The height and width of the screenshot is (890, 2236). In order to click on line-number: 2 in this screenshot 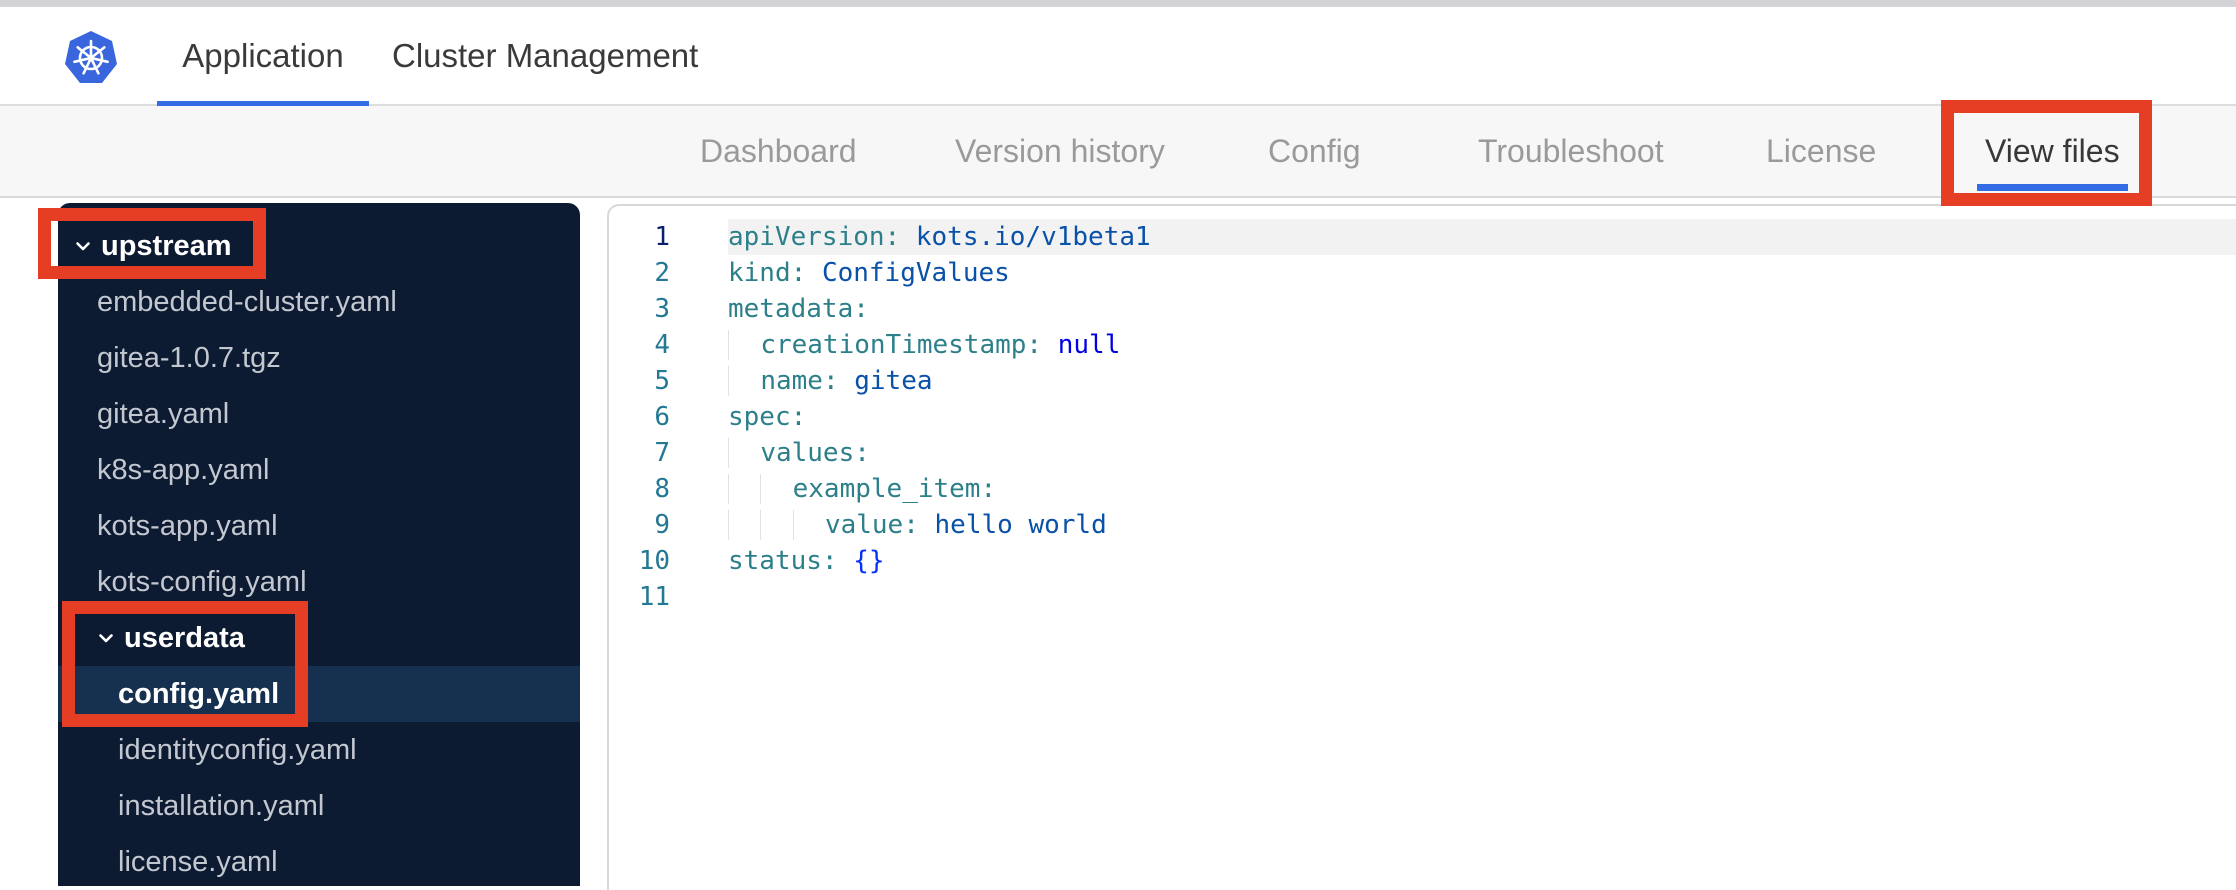, I will do `click(662, 273)`.